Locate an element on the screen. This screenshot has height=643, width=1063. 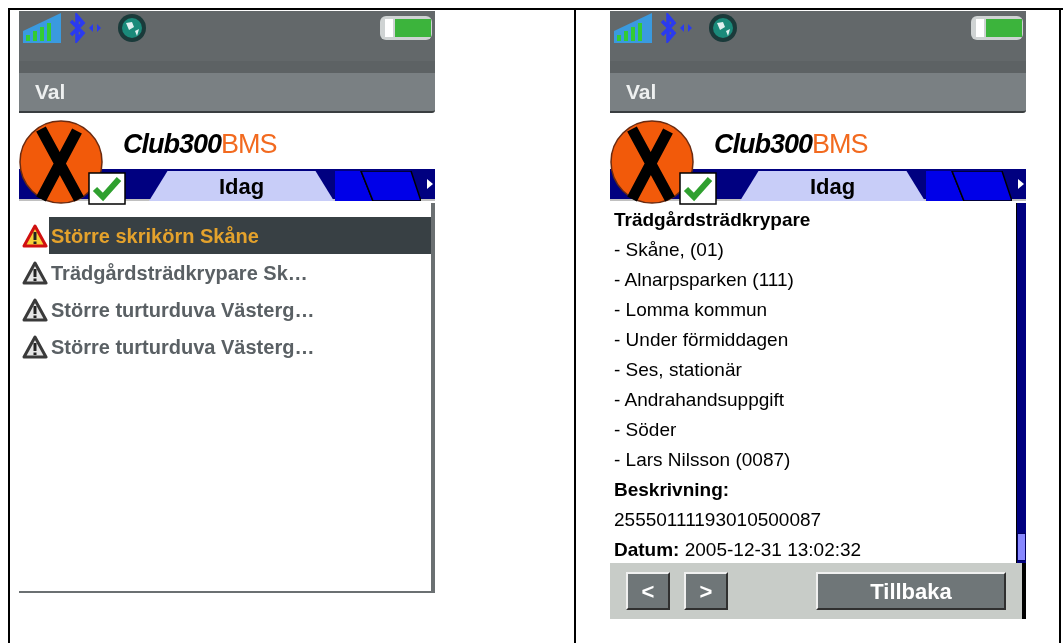
detail-line: - Lars Nilsson (0087) is located at coordinates (703, 460).